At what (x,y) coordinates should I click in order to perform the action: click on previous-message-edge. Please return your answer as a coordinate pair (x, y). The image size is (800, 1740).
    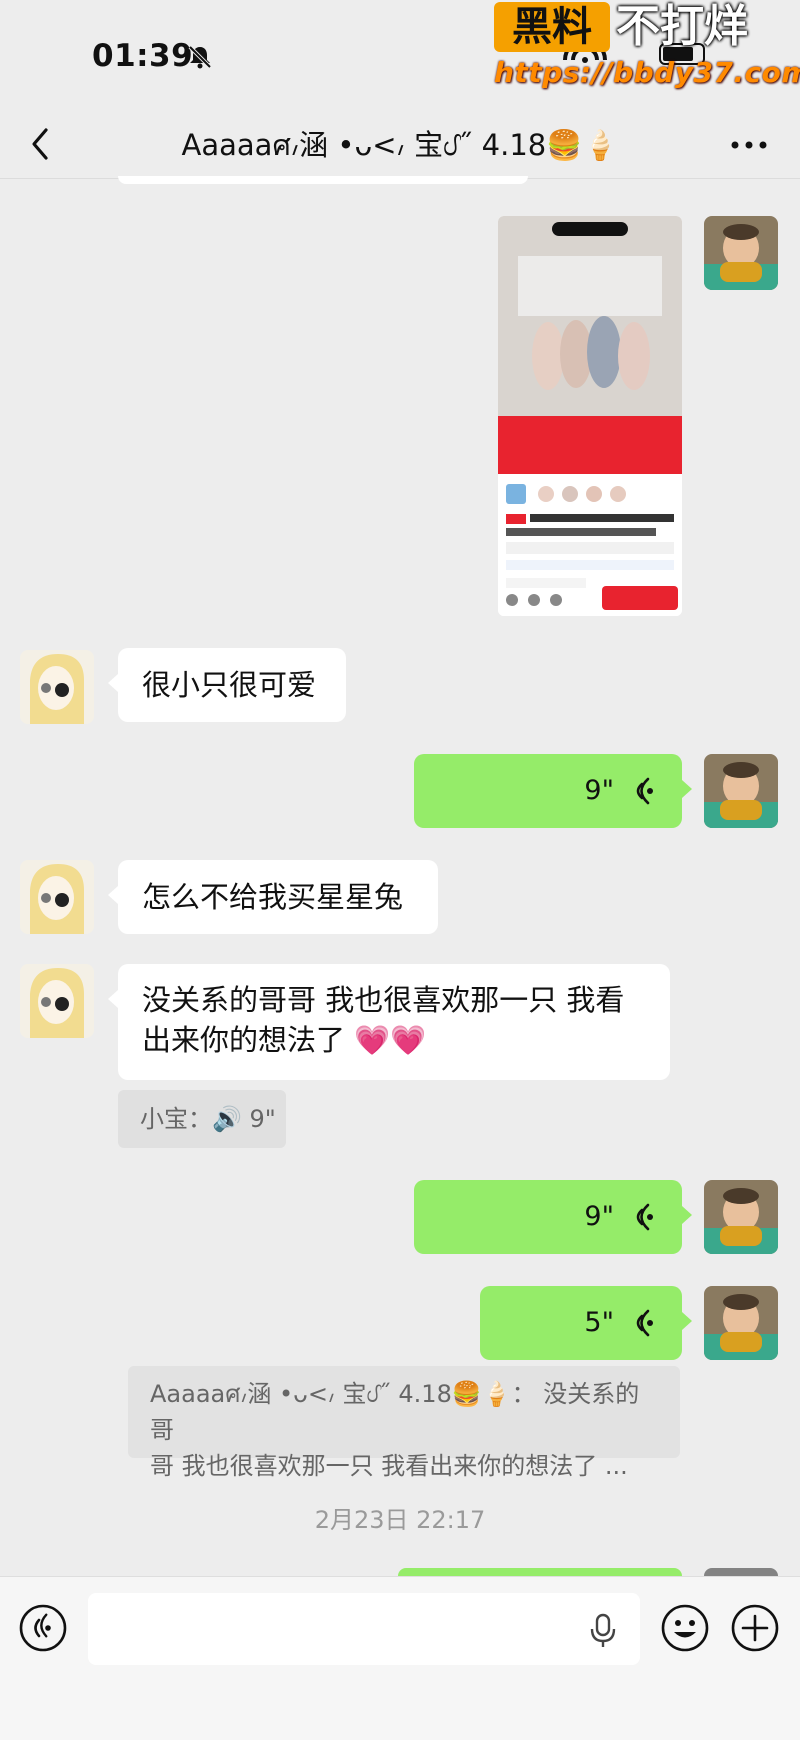
    Looking at the image, I should click on (323, 180).